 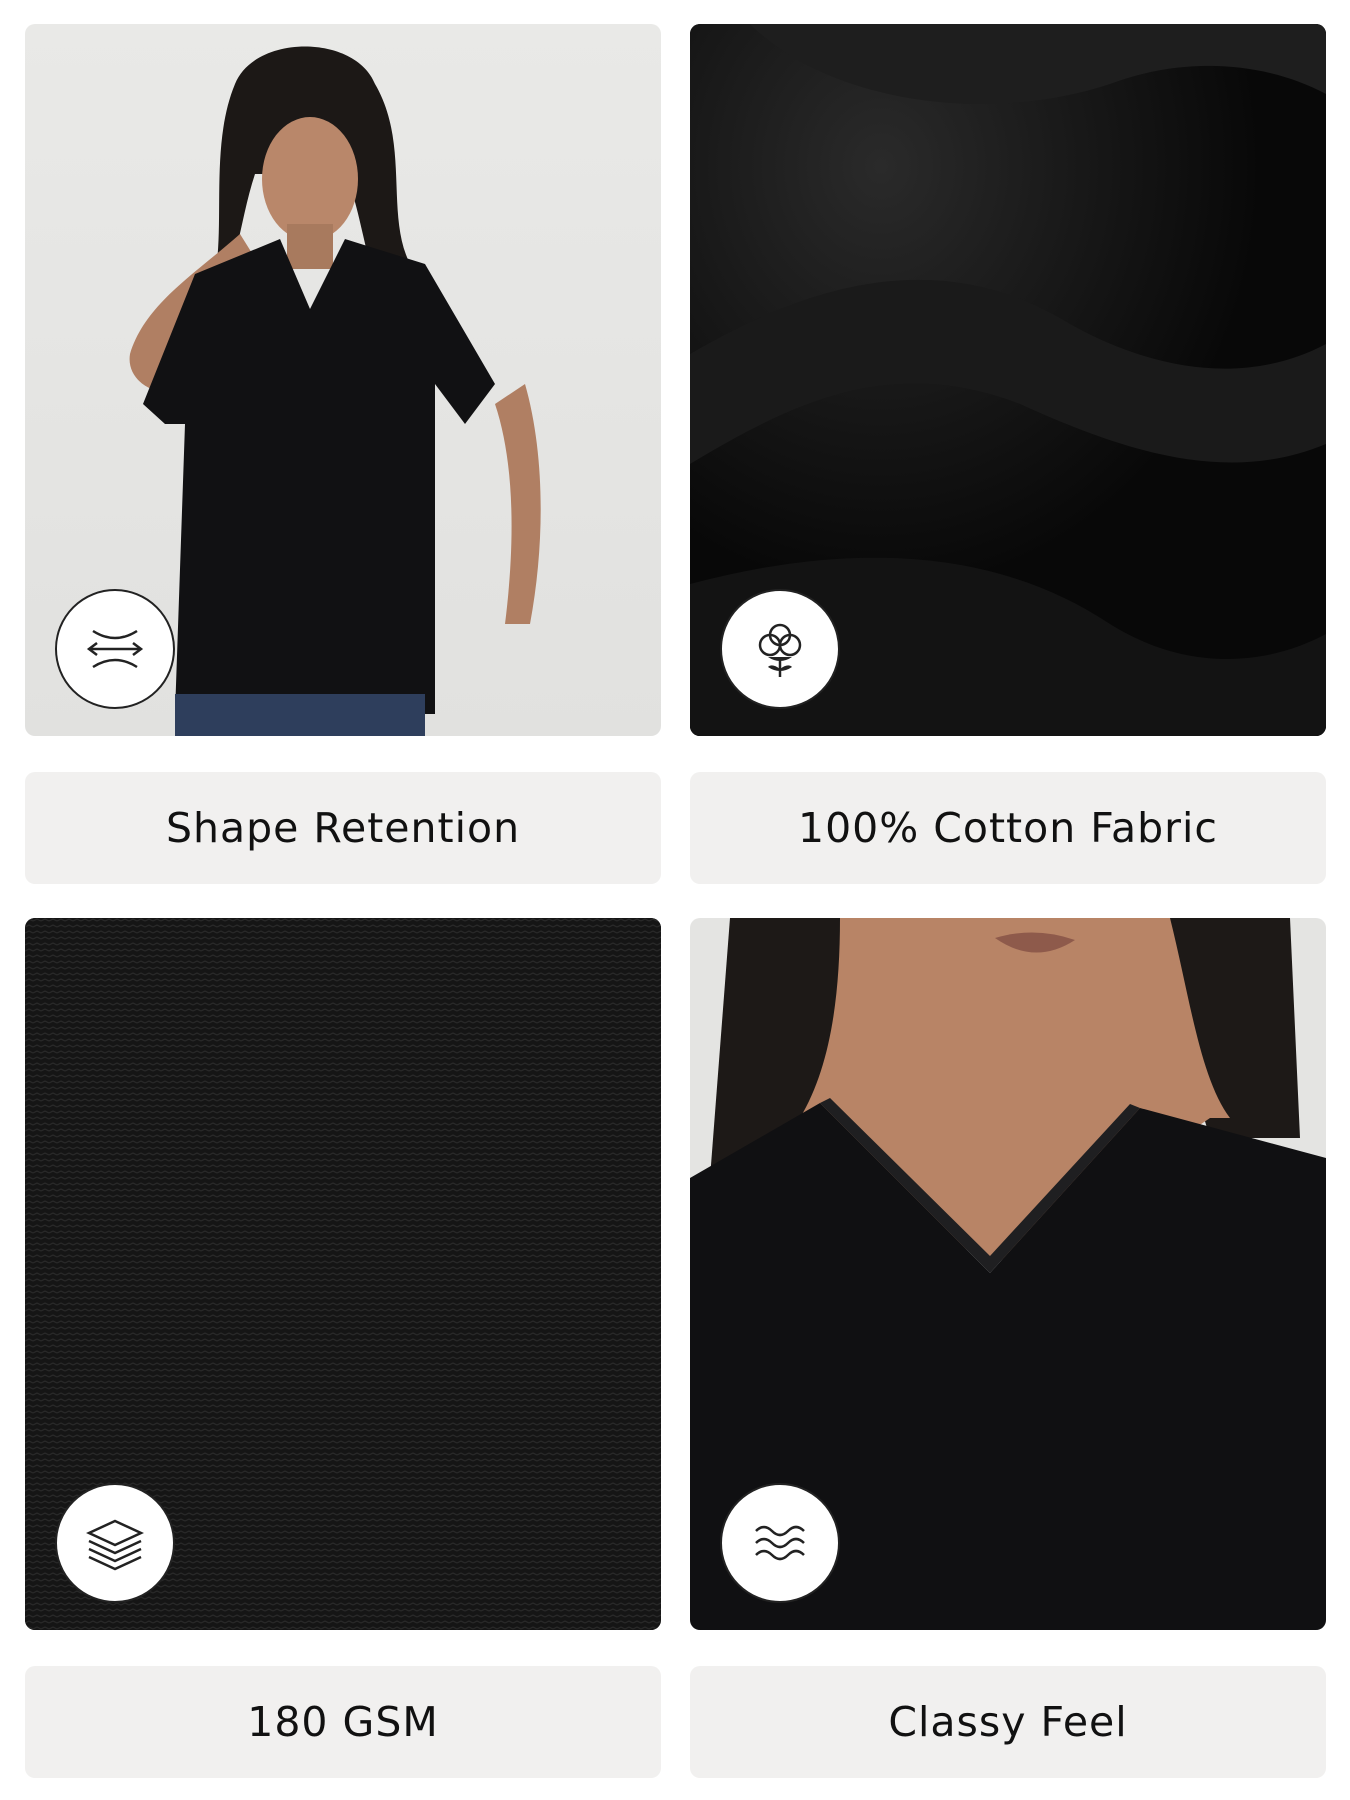 I want to click on feature-label-text: Shape Retention, so click(x=343, y=828).